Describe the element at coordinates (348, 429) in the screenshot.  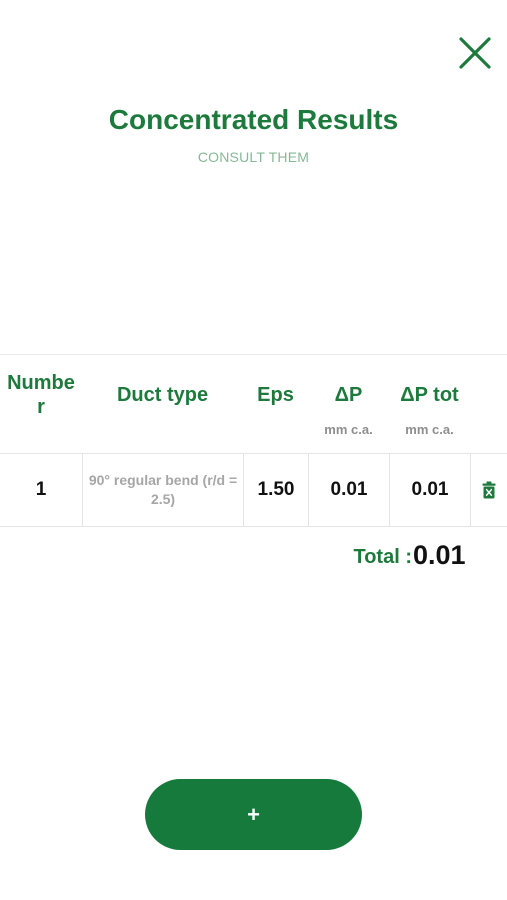
I see `column-header-dp-unit: mm c.a.` at that location.